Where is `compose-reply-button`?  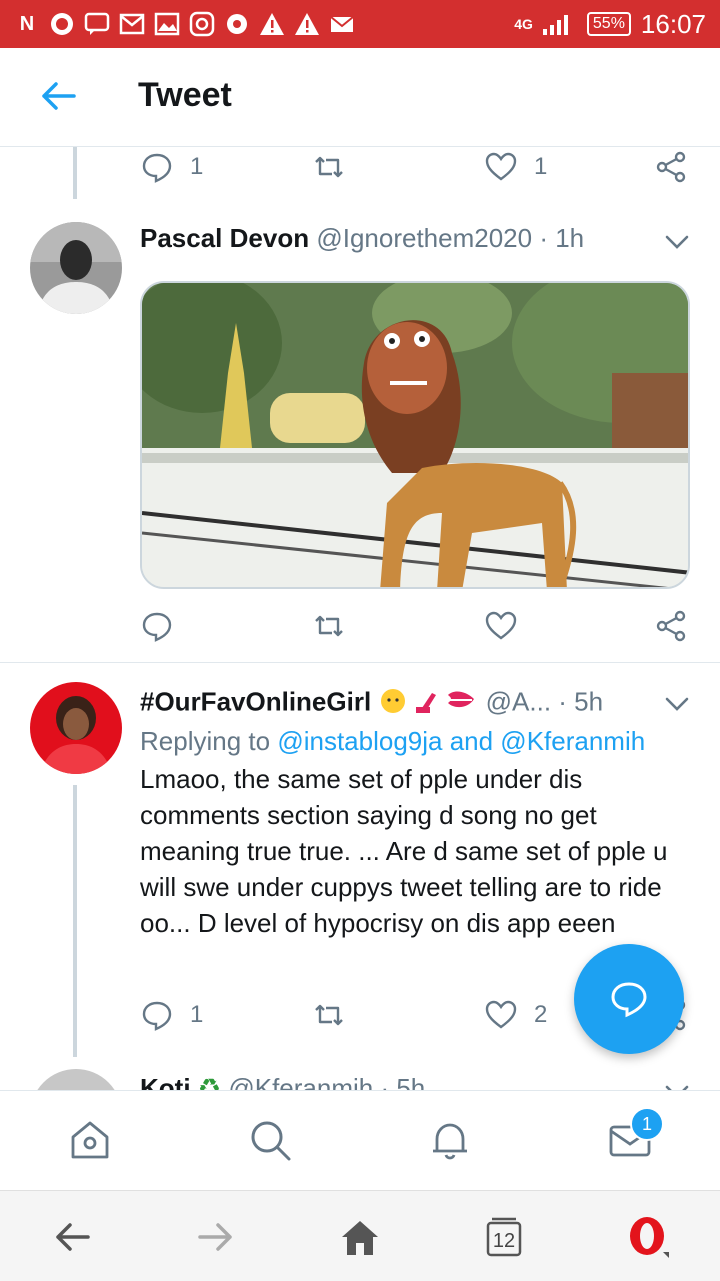
compose-reply-button is located at coordinates (629, 999).